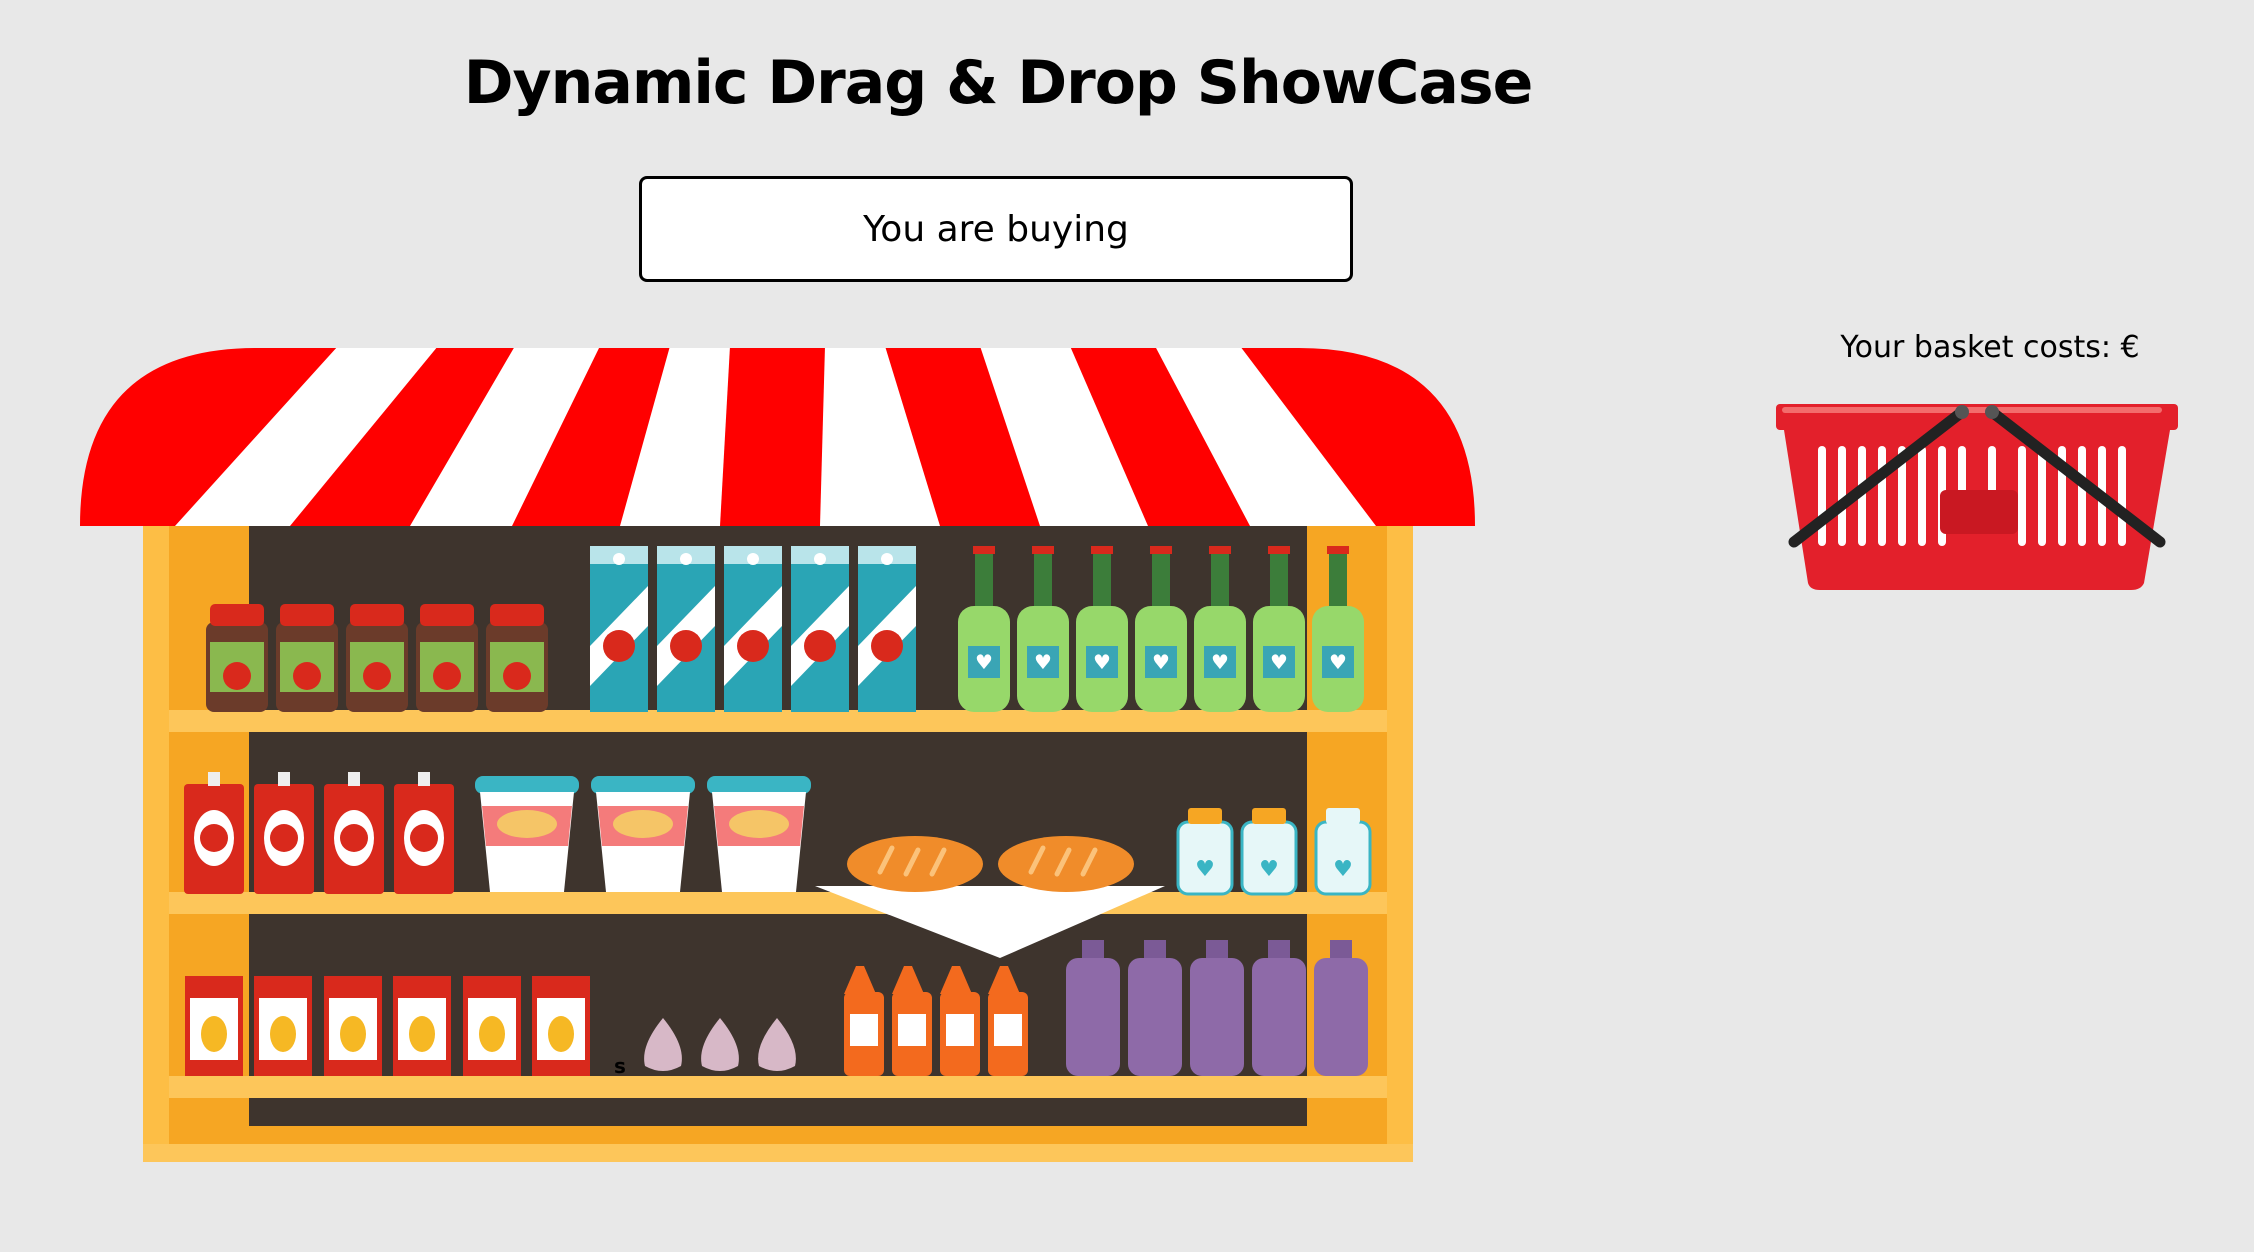  Describe the element at coordinates (998, 83) in the screenshot. I see `page-title: Dynamic Drag & Drop ShowCase` at that location.